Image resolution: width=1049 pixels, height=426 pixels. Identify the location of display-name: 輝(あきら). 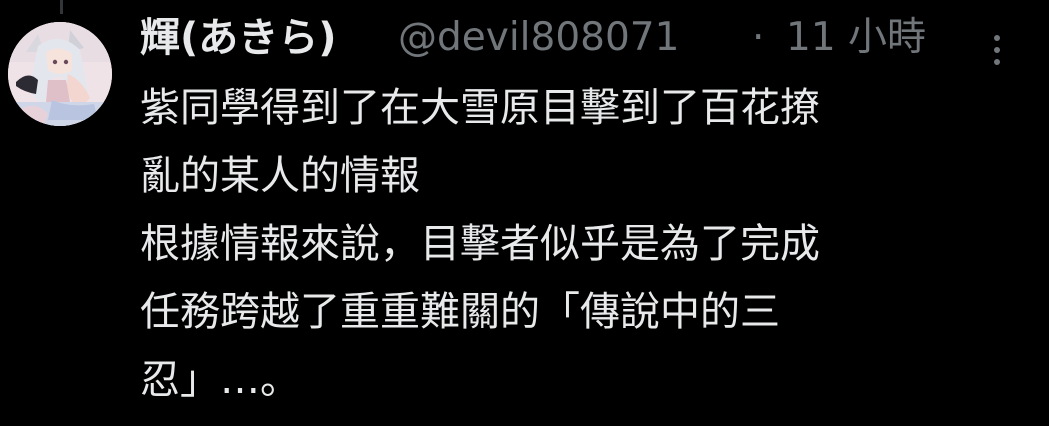
(238, 38).